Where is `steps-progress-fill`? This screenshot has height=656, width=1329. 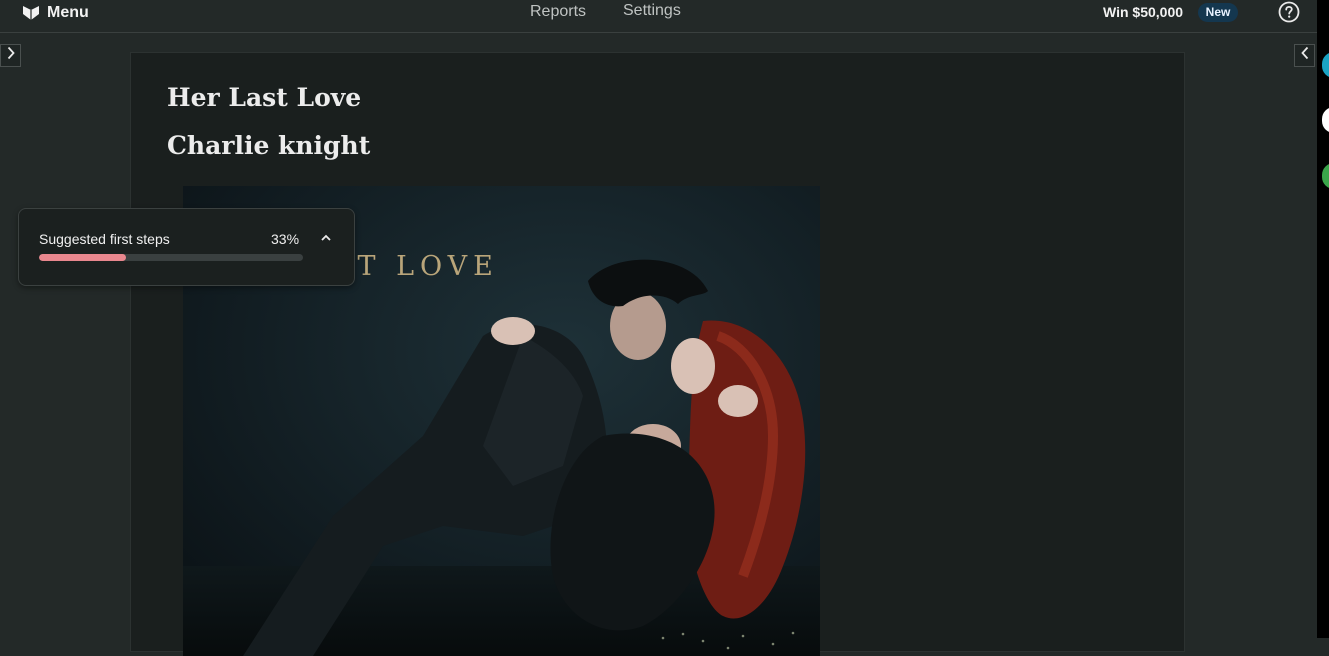 steps-progress-fill is located at coordinates (83, 257).